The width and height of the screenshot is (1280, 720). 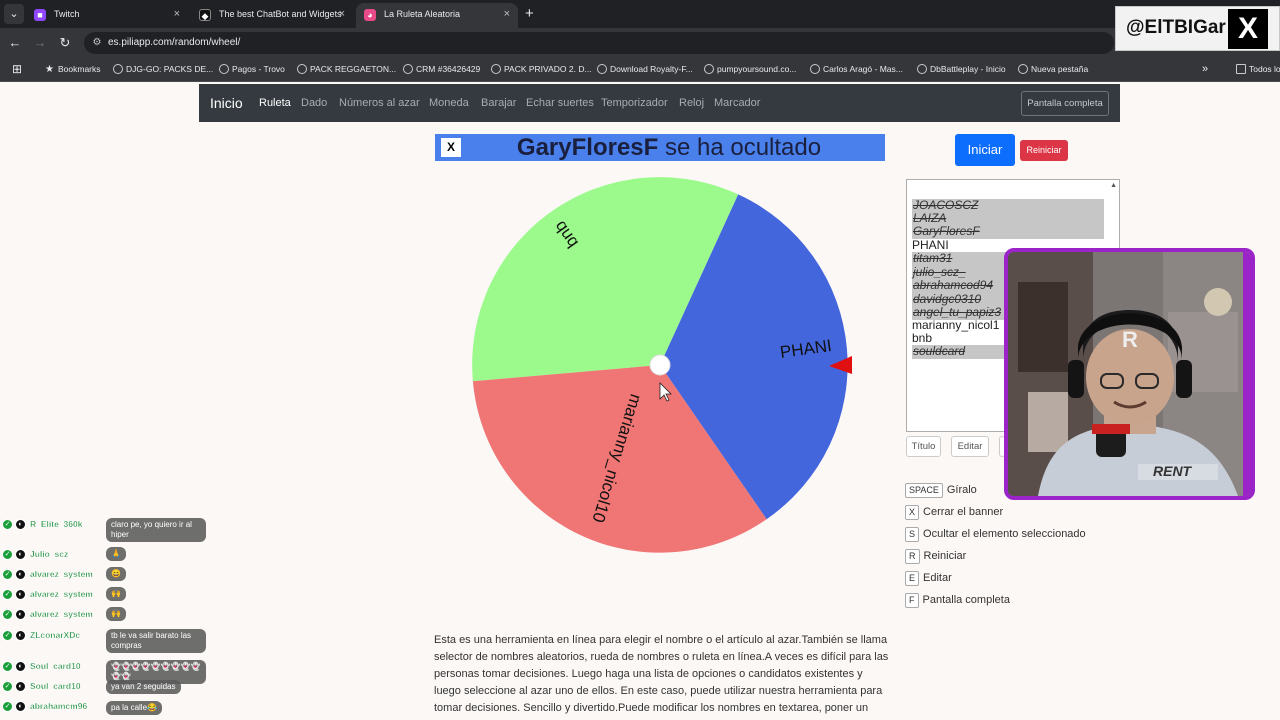 What do you see at coordinates (1004, 534) in the screenshot?
I see `shortcut-description: Ocultar el elemento seleccionado` at bounding box center [1004, 534].